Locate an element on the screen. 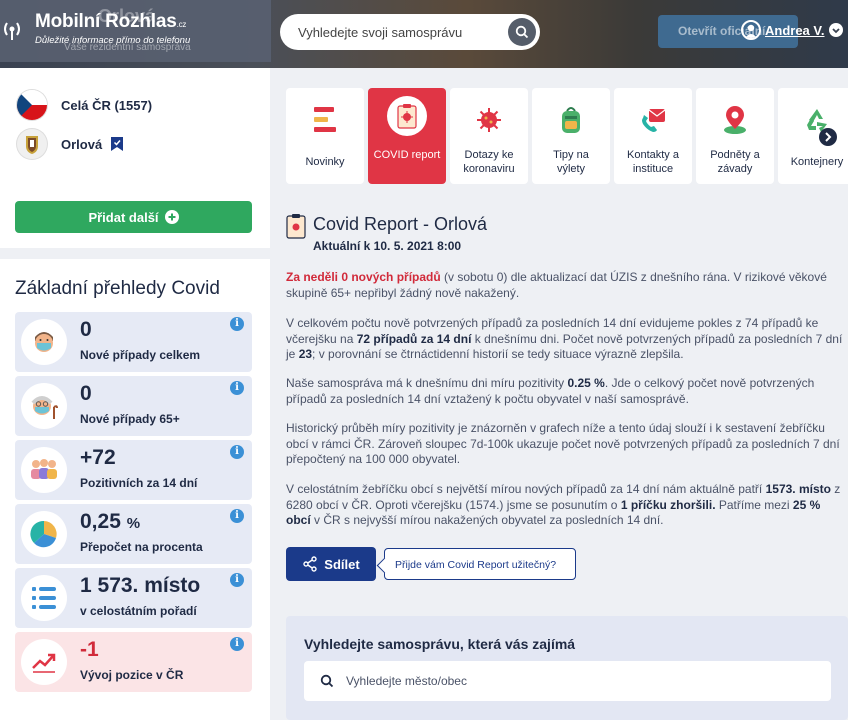  search-field-wrapper is located at coordinates (567, 681).